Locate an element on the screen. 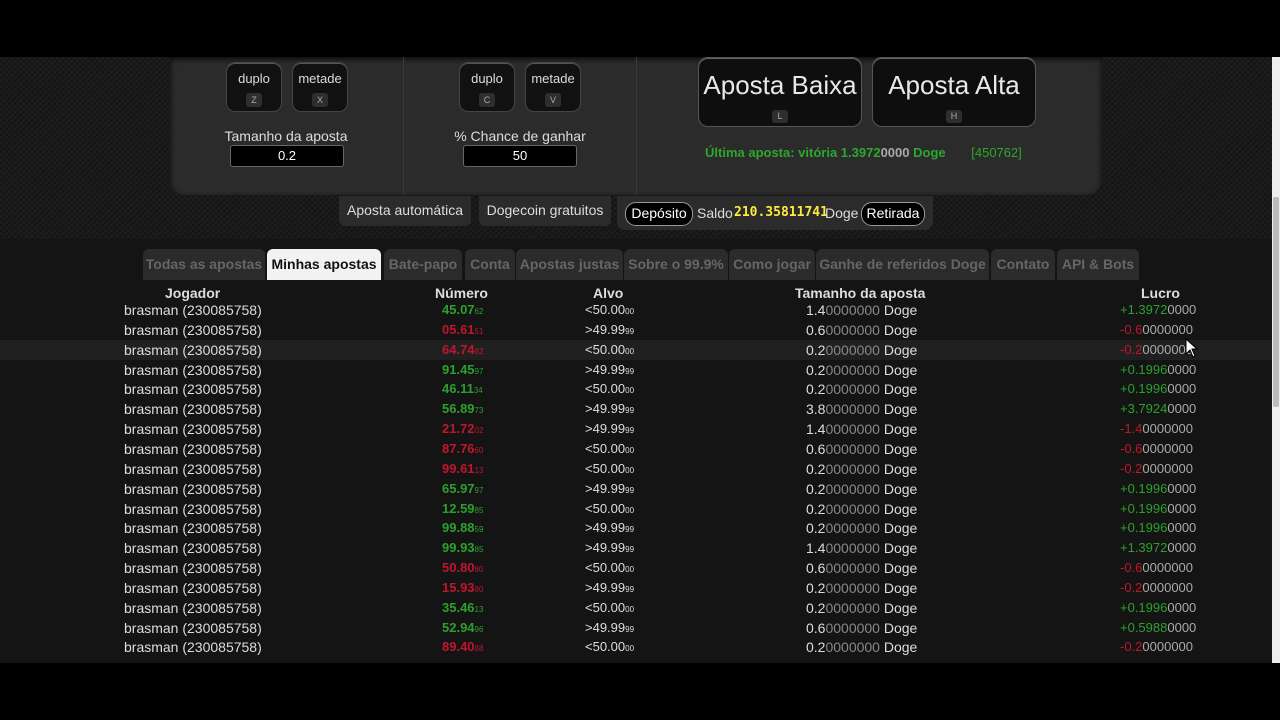 This screenshot has width=1280, height=720. roll-number: 35.4613 is located at coordinates (462, 607).